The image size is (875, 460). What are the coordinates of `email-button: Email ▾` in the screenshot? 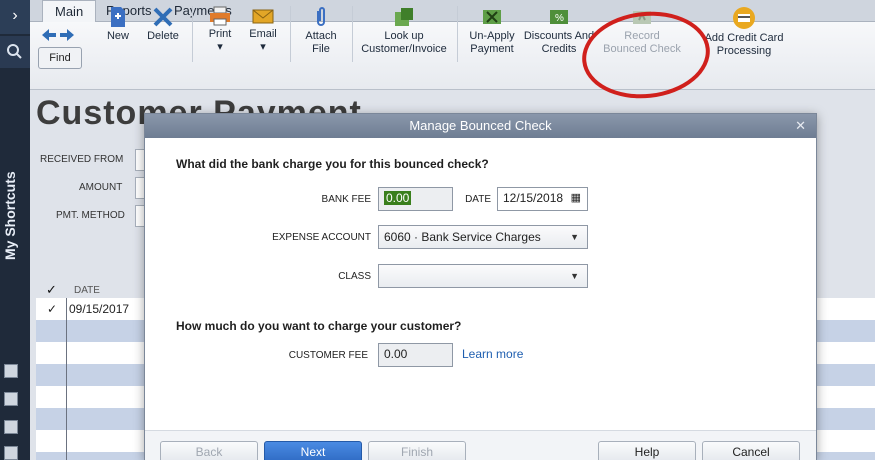 It's located at (263, 30).